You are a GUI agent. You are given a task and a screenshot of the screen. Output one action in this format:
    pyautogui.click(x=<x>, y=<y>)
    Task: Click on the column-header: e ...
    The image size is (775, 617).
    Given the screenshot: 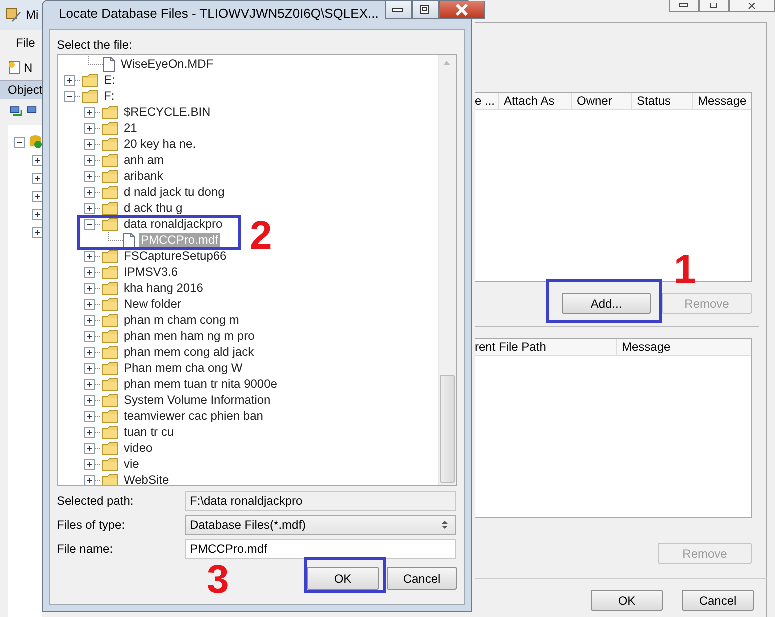 What is the action you would take?
    pyautogui.click(x=487, y=101)
    